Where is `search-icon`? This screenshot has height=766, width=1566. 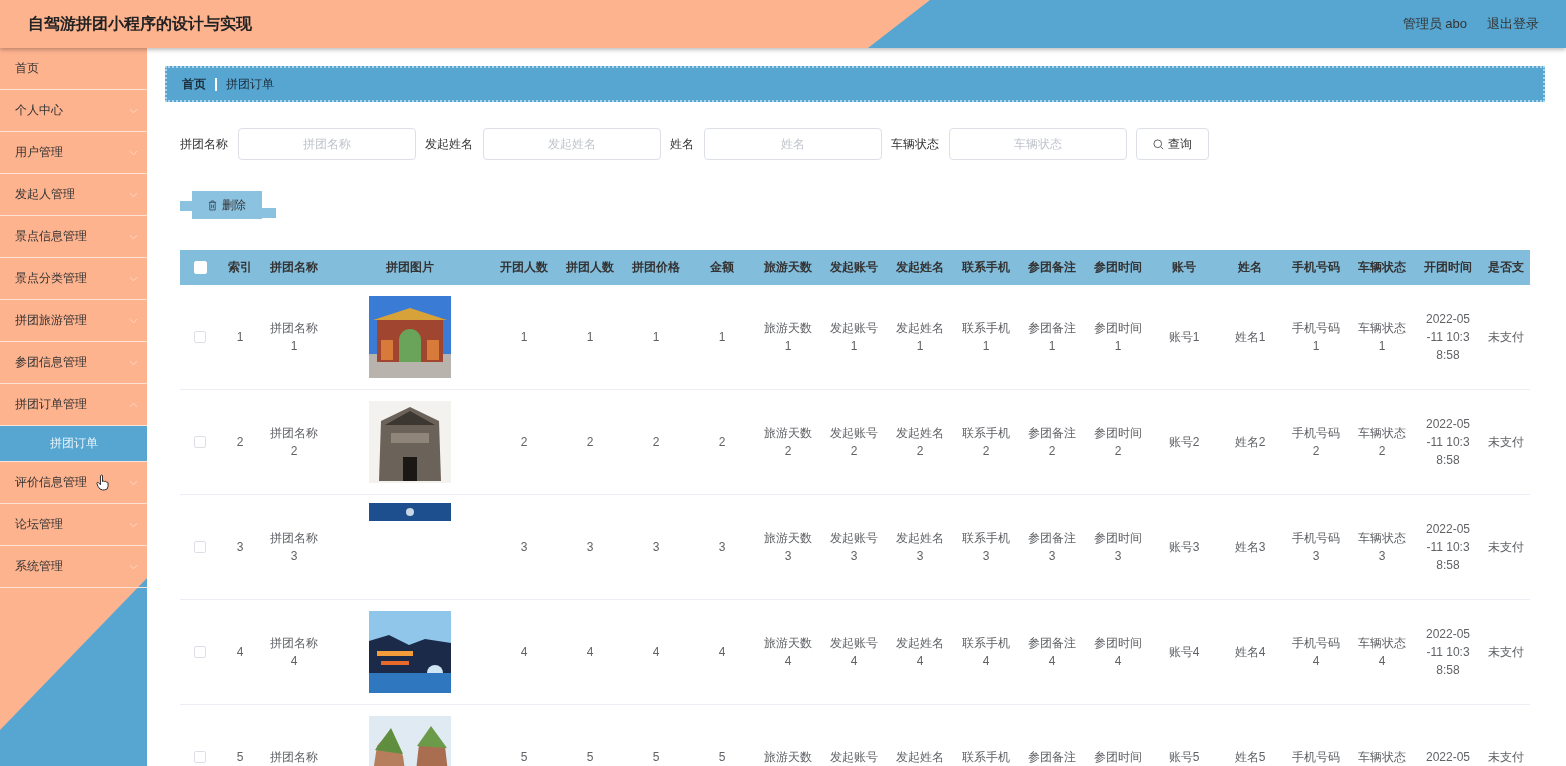
search-icon is located at coordinates (1158, 144).